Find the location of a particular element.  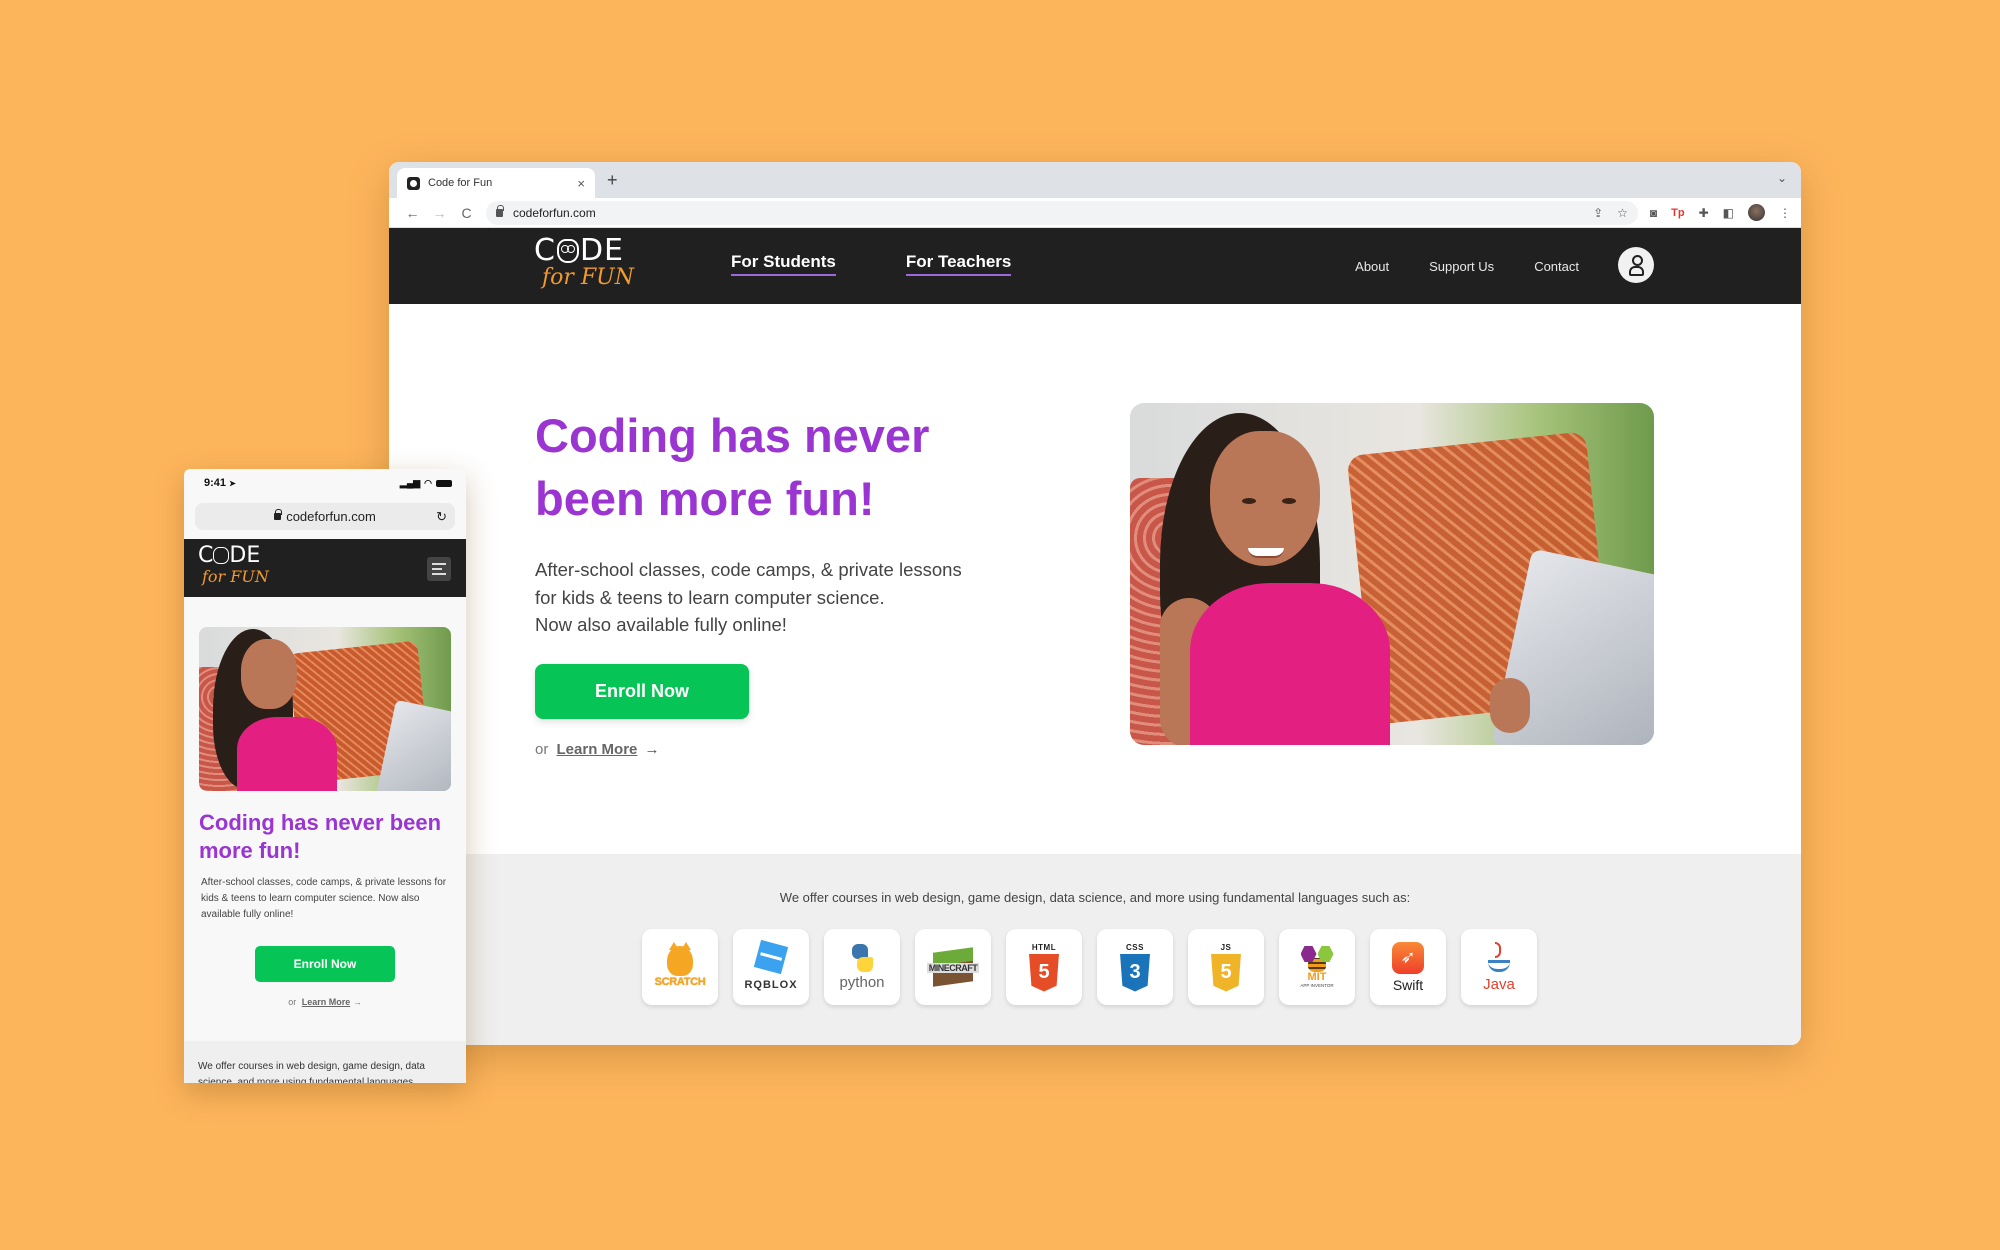

swift-bird-icon: ➶ is located at coordinates (1408, 957).